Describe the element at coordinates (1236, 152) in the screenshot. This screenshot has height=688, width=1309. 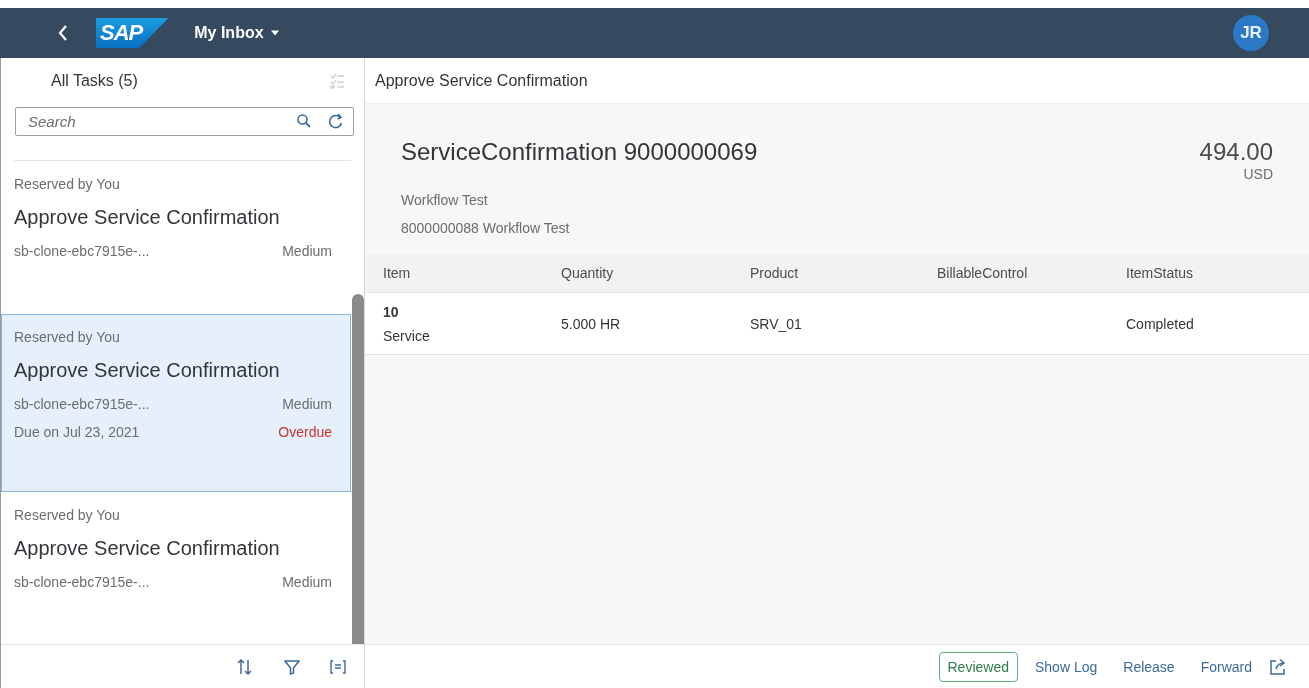
I see `amount: 494.00` at that location.